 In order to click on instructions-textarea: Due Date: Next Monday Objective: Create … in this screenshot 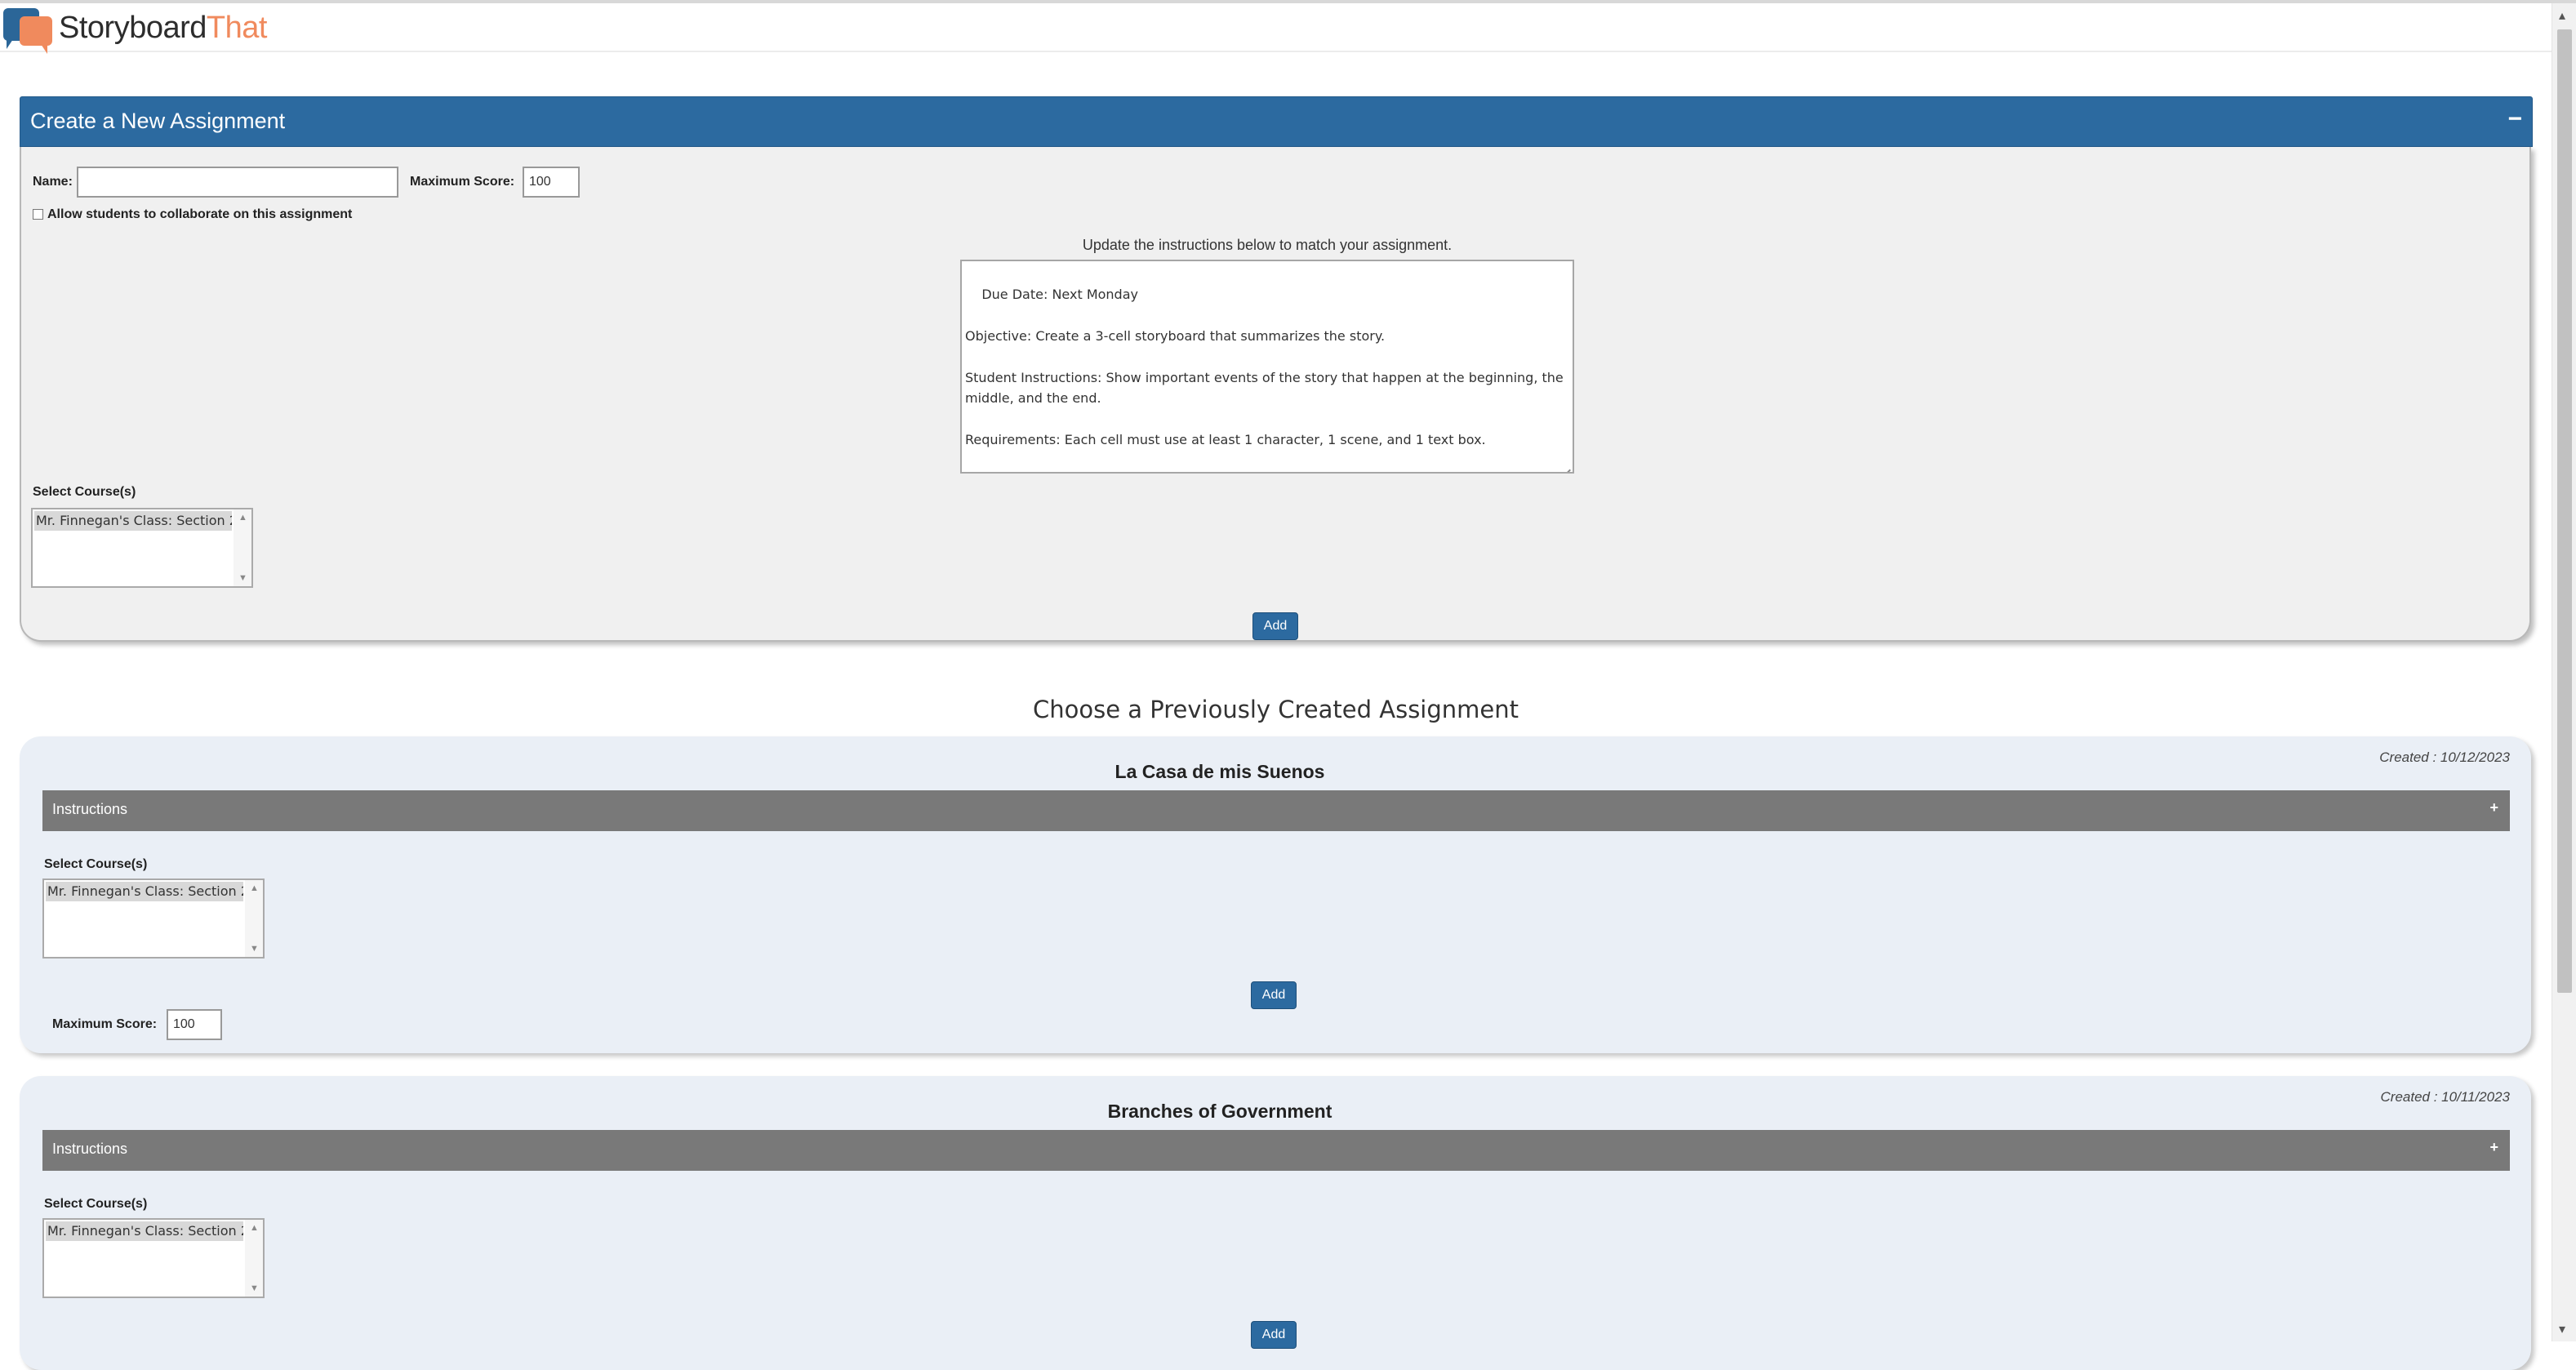, I will do `click(1267, 367)`.